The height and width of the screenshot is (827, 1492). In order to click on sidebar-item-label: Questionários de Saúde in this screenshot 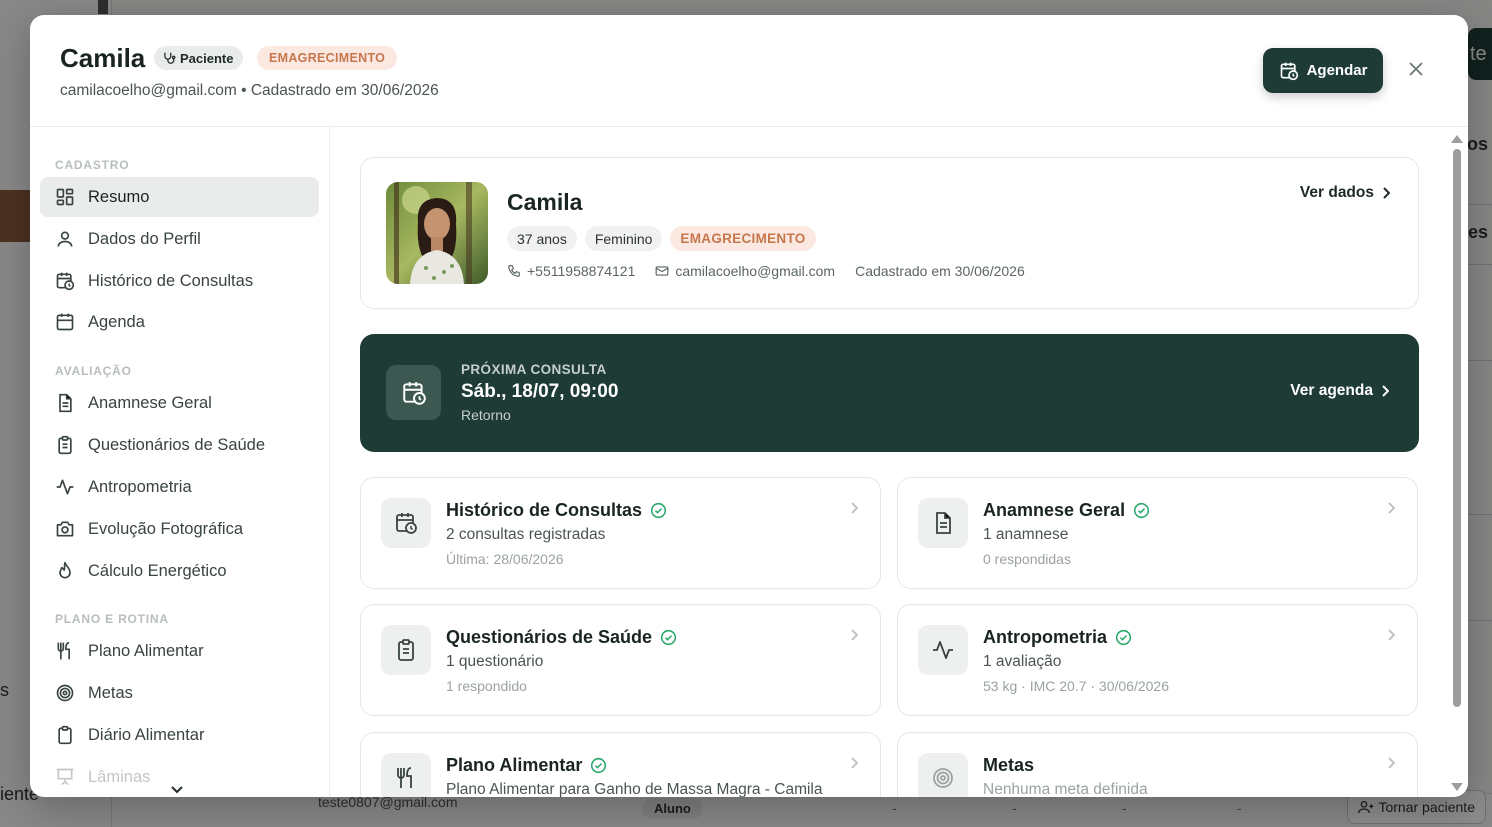, I will do `click(177, 444)`.